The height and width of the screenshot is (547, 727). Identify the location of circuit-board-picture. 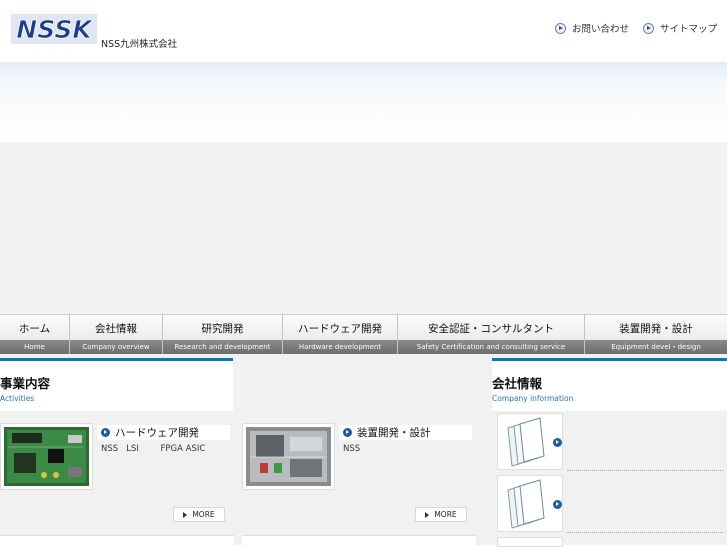
(46, 456).